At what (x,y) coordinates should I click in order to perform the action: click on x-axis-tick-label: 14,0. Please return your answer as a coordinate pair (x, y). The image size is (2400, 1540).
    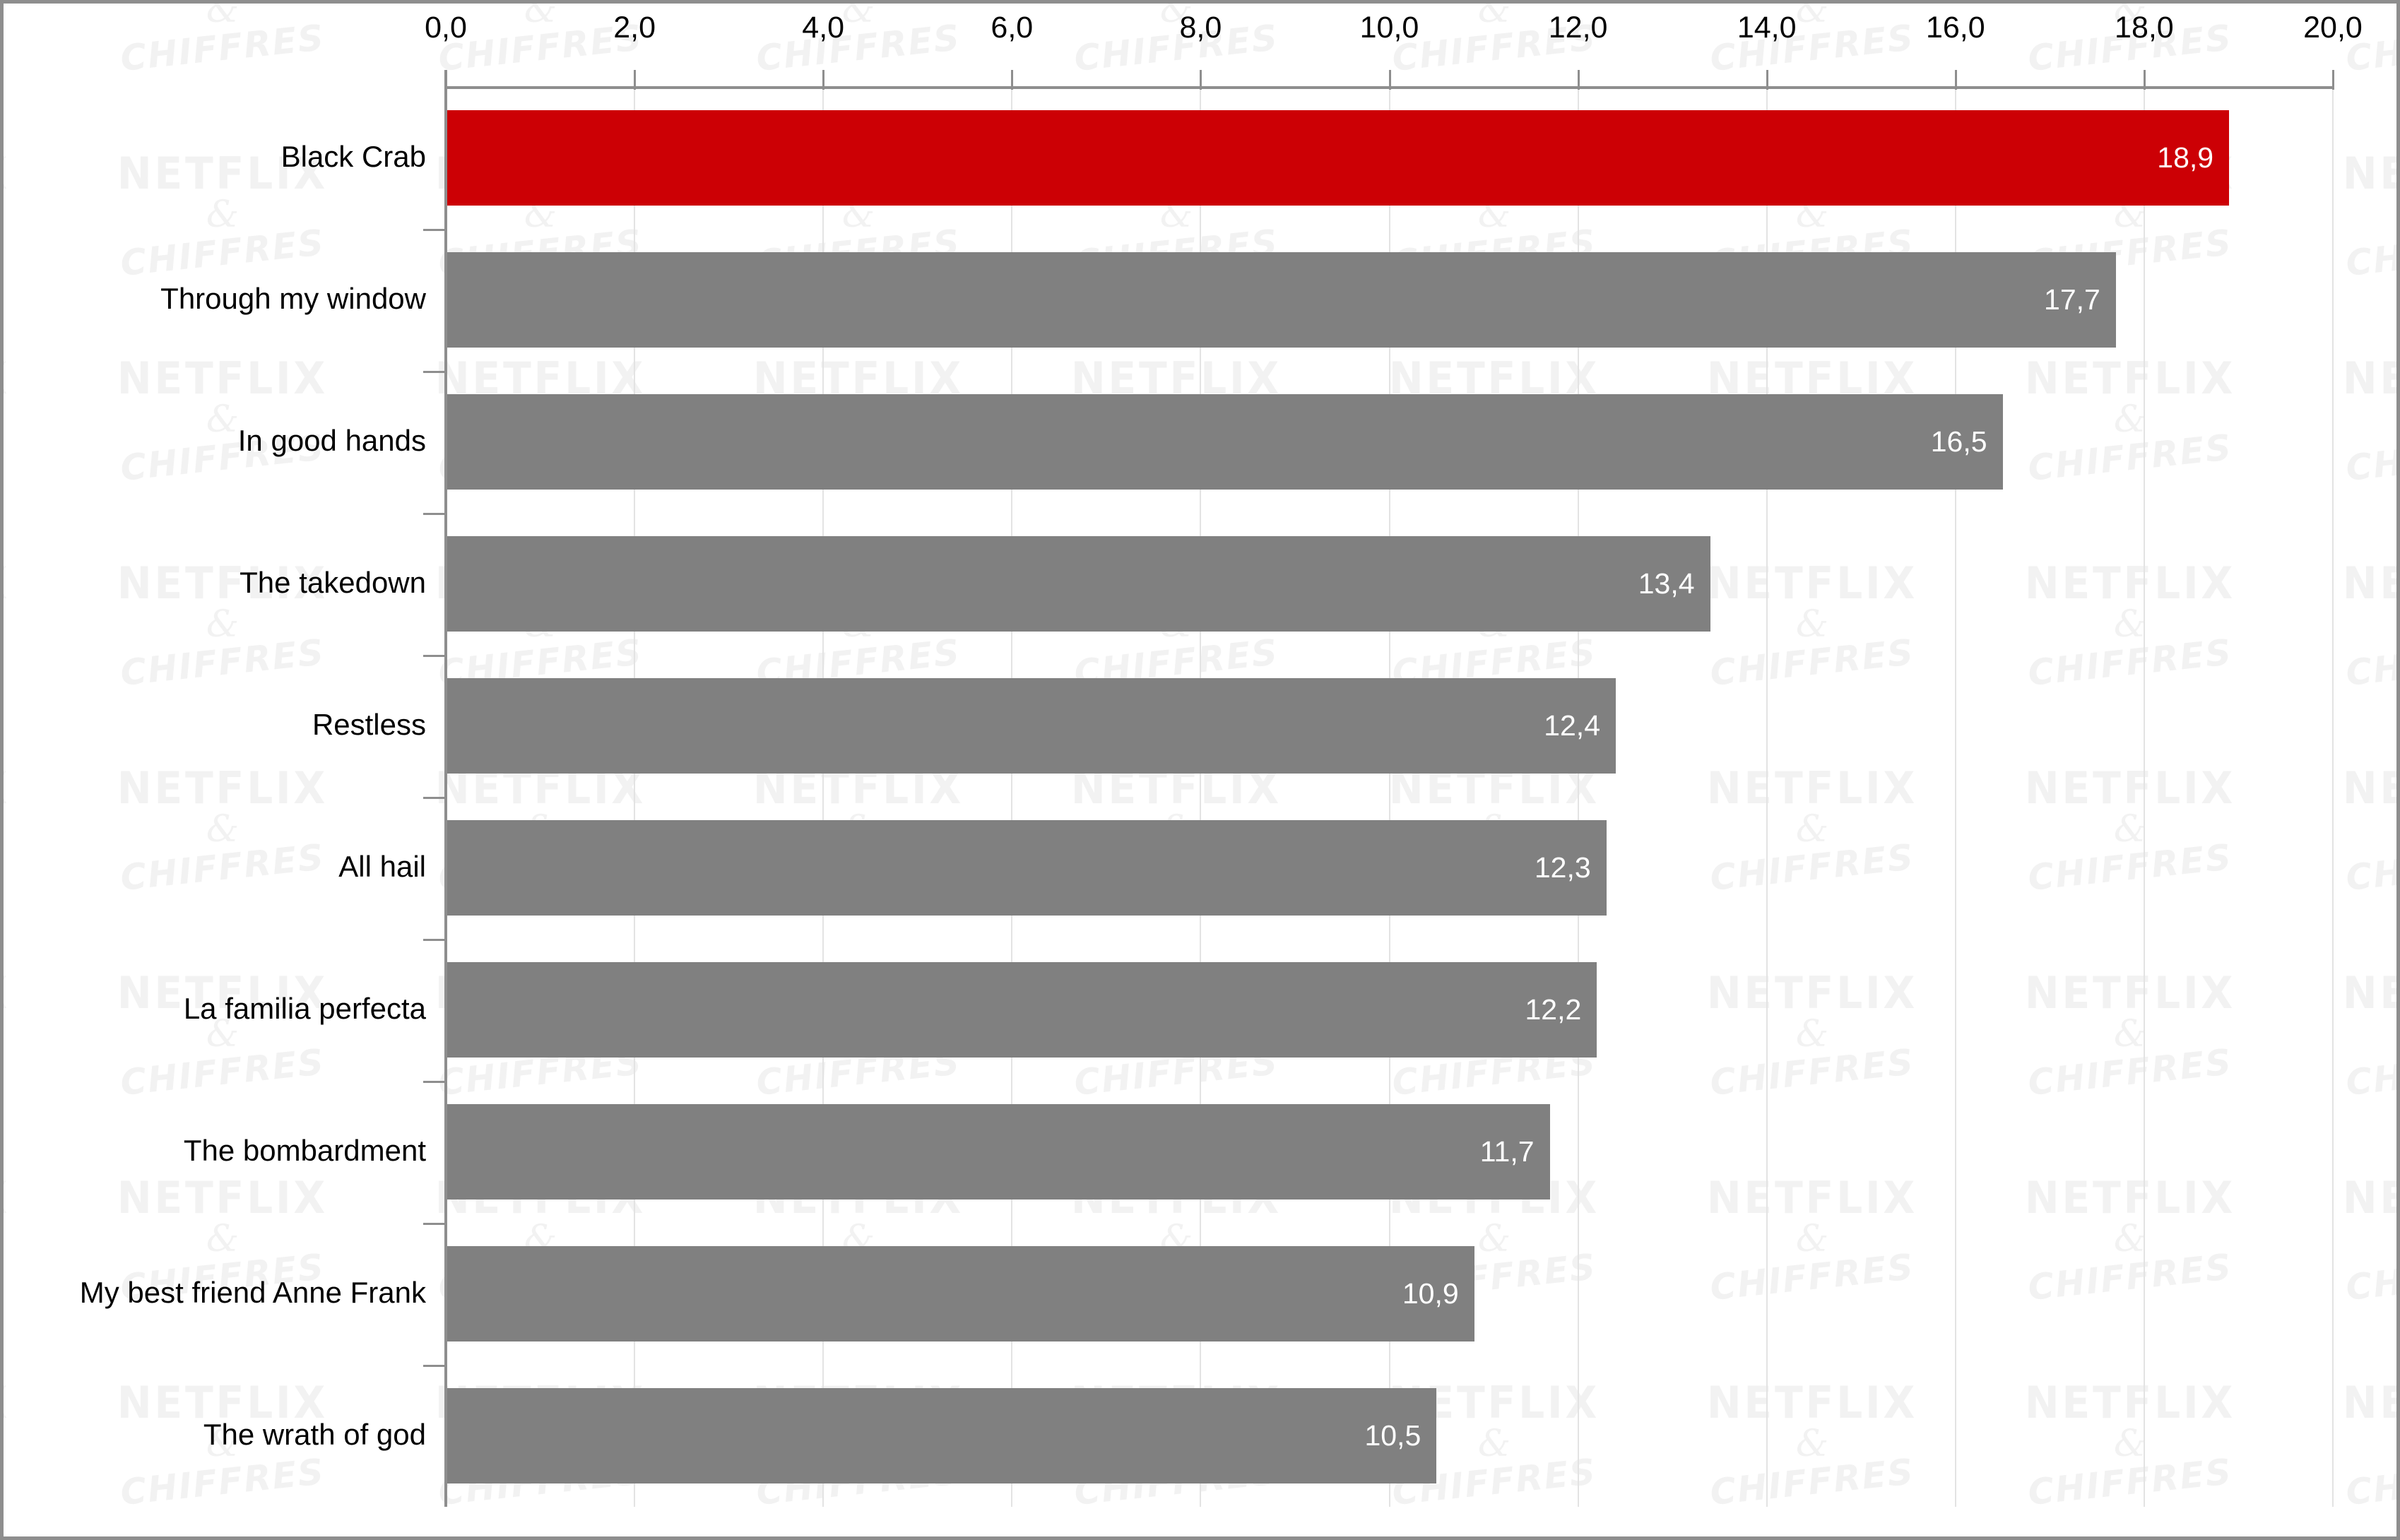
    Looking at the image, I should click on (1767, 28).